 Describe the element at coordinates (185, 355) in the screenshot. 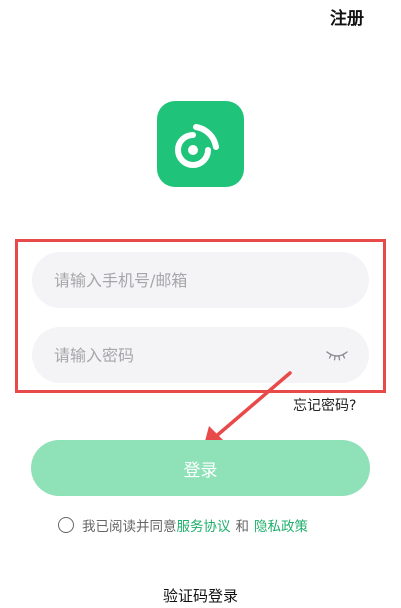

I see `password-input` at that location.